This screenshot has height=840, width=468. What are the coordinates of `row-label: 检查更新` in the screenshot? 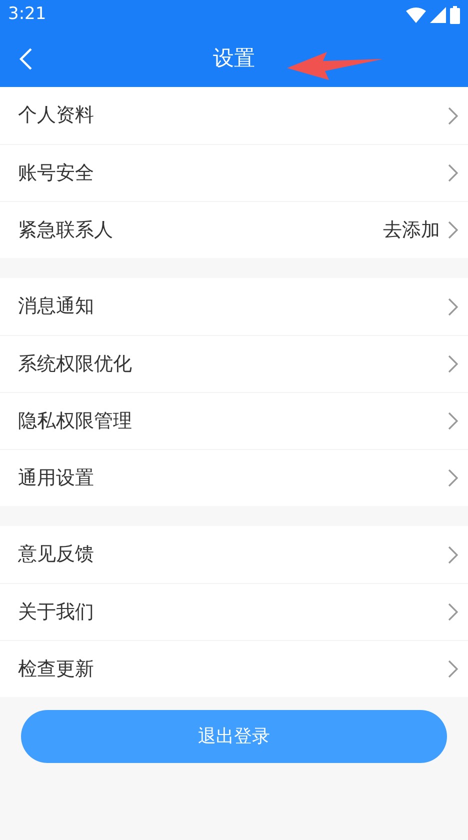 It's located at (56, 669).